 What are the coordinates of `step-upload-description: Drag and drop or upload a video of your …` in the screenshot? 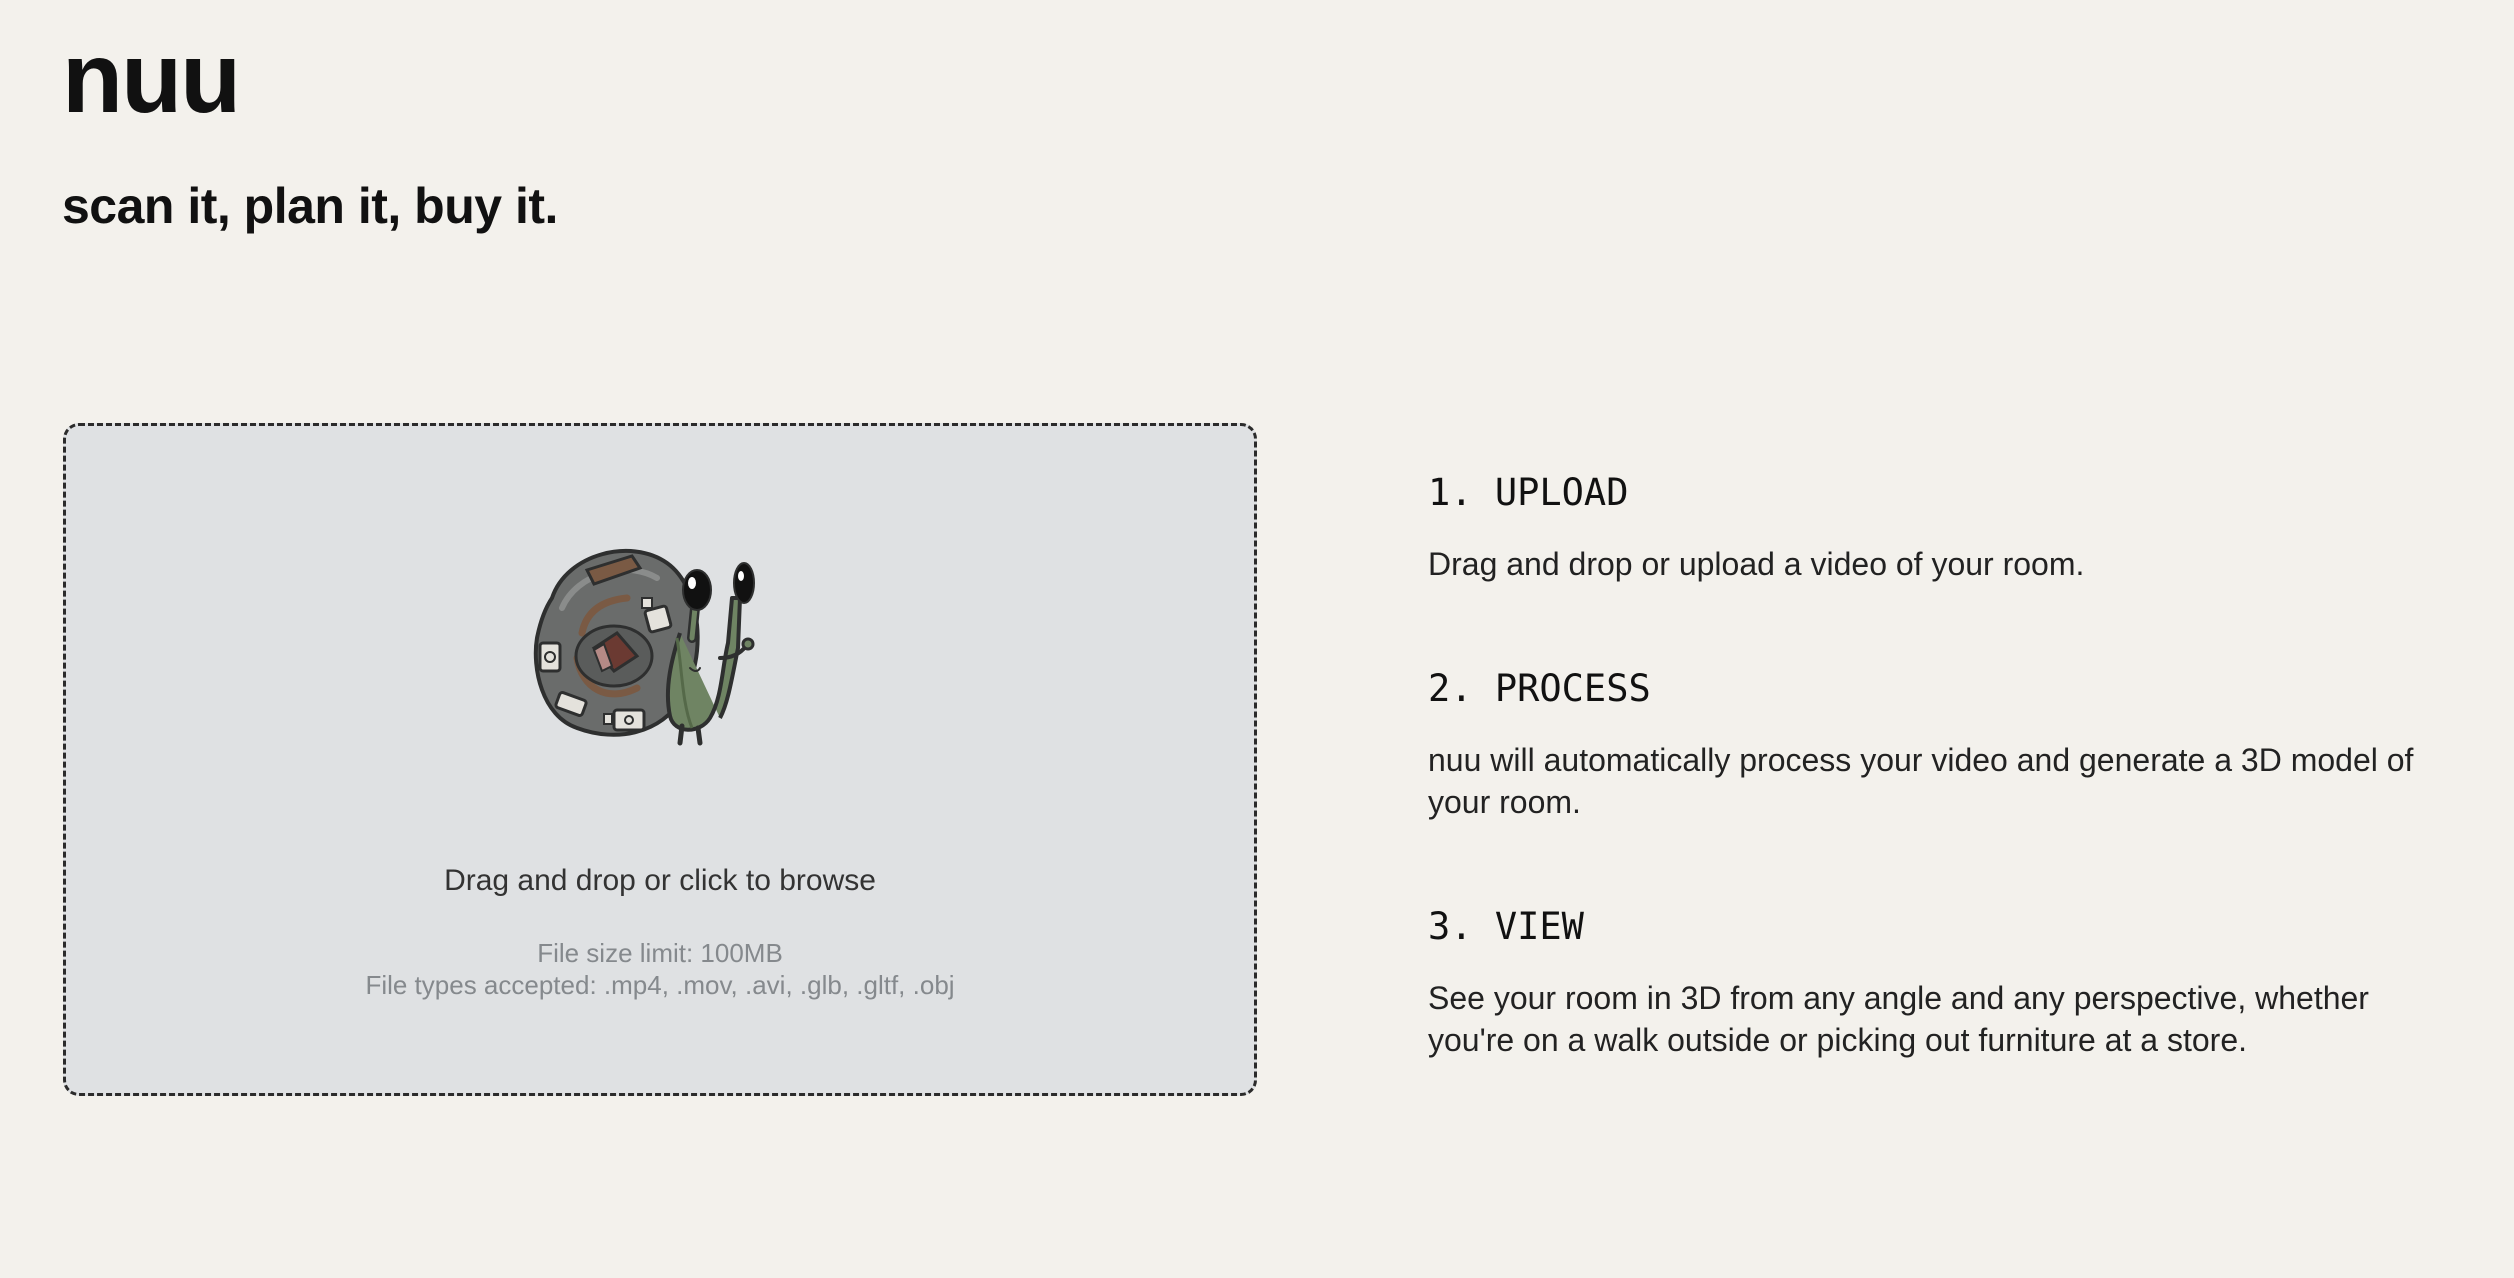 It's located at (1756, 564).